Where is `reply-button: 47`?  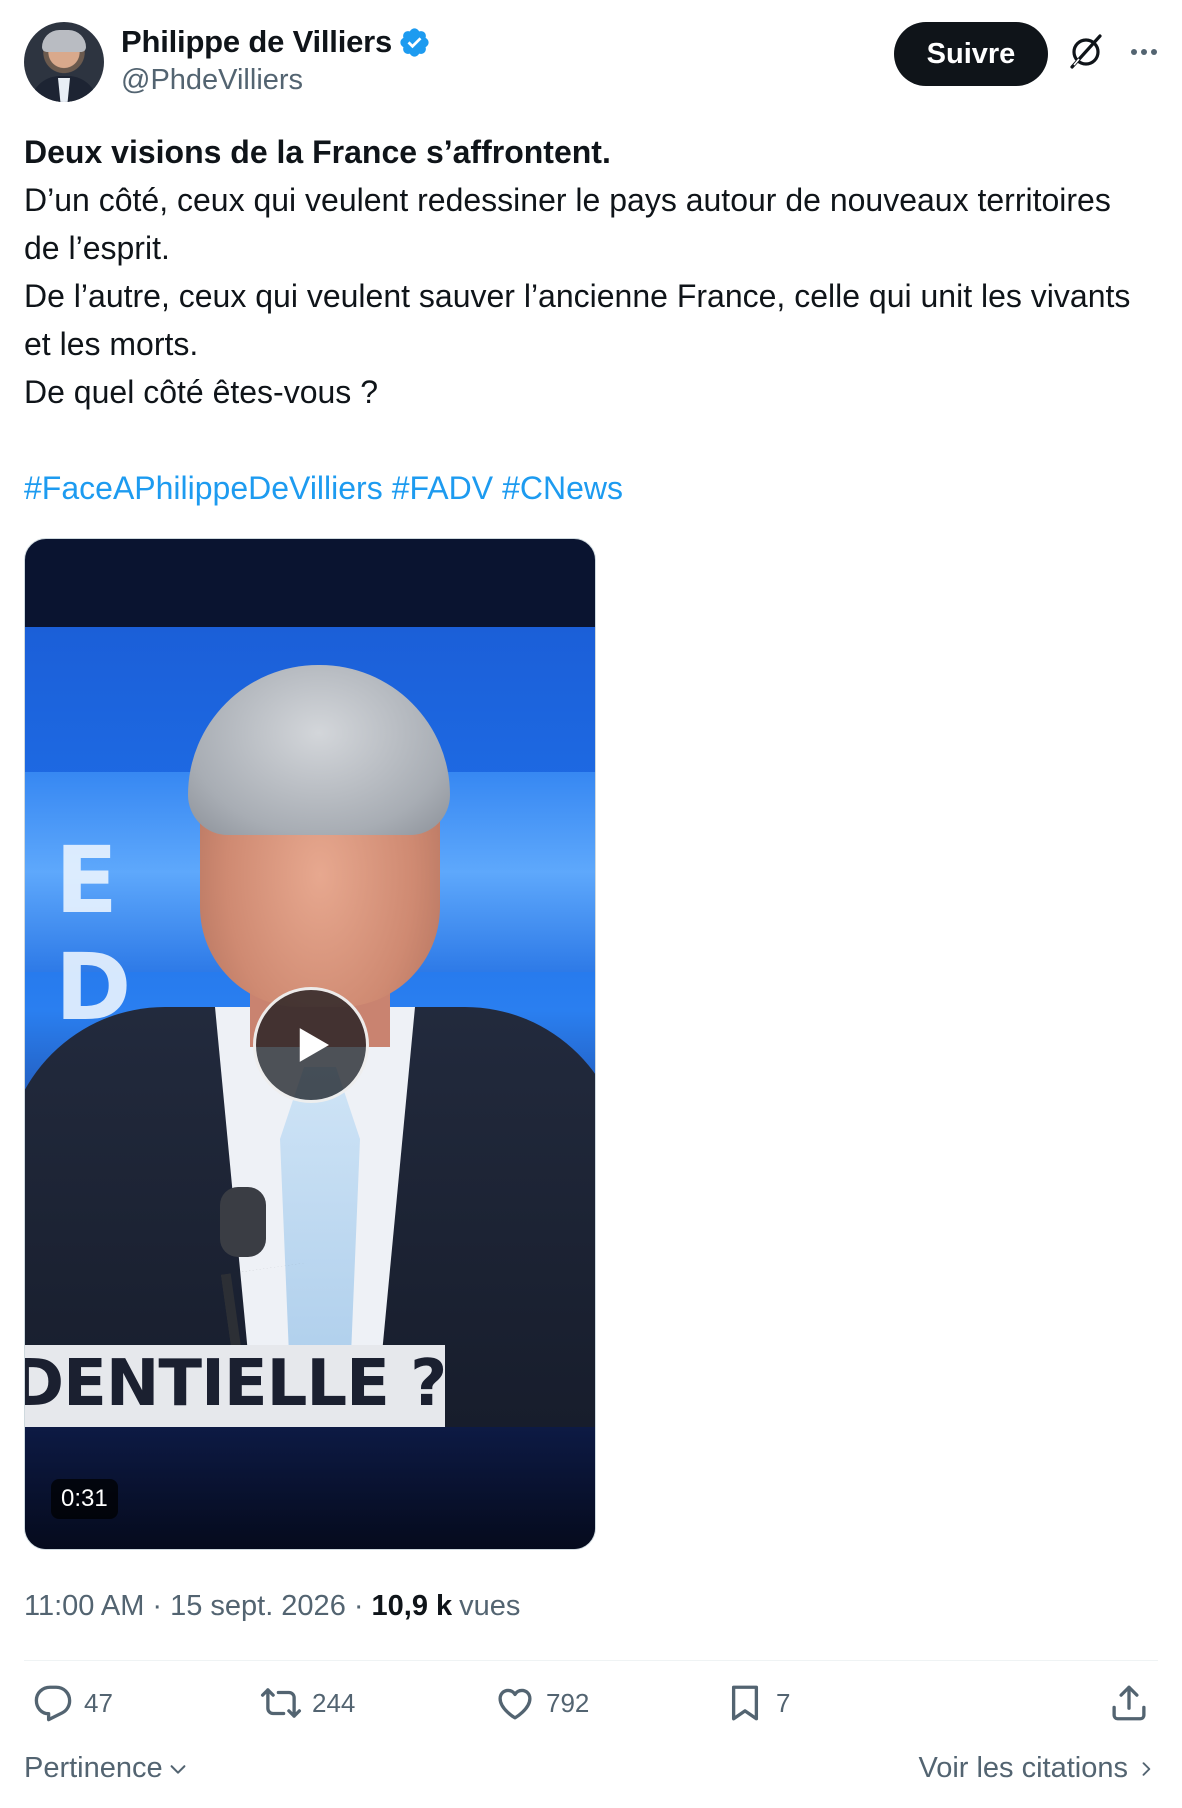
reply-button: 47 is located at coordinates (72, 1703).